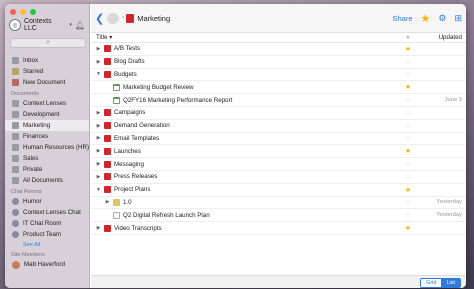 Image resolution: width=474 pixels, height=289 pixels. Describe the element at coordinates (278, 203) in the screenshot. I see `table-row: ▶ 1.0 ☆ Yesterday` at that location.